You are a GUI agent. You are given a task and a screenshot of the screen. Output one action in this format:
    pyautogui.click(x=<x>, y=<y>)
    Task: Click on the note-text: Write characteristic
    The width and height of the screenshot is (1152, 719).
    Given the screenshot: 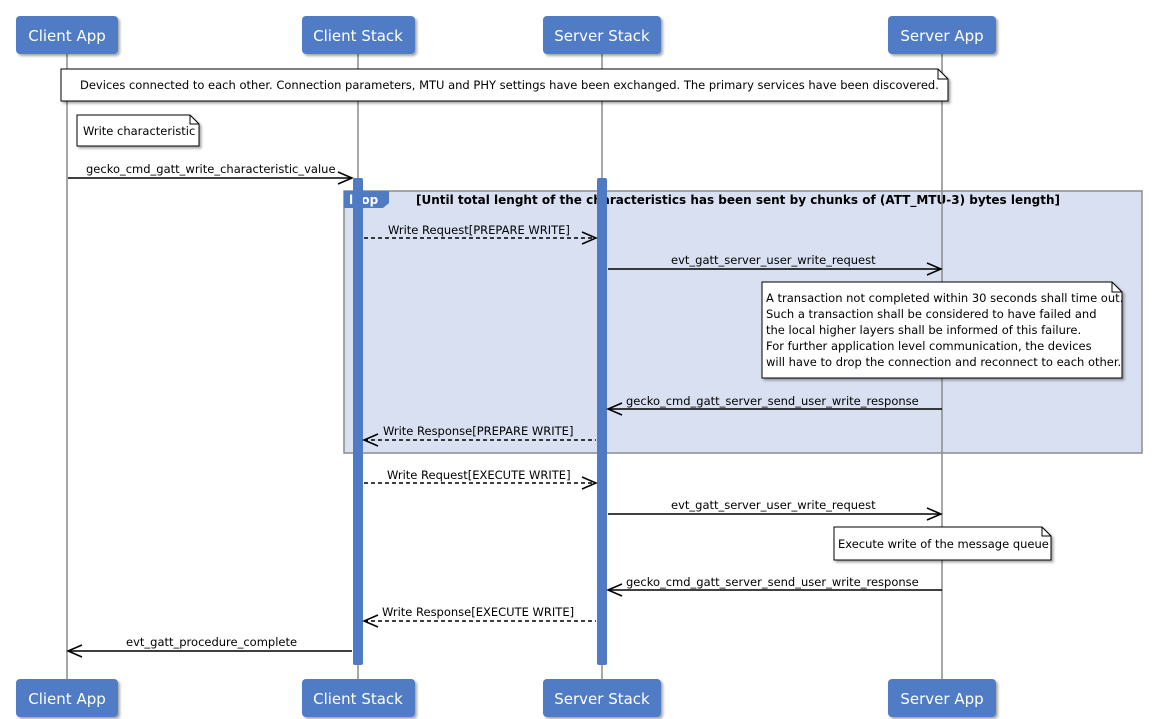 What is the action you would take?
    pyautogui.click(x=139, y=131)
    